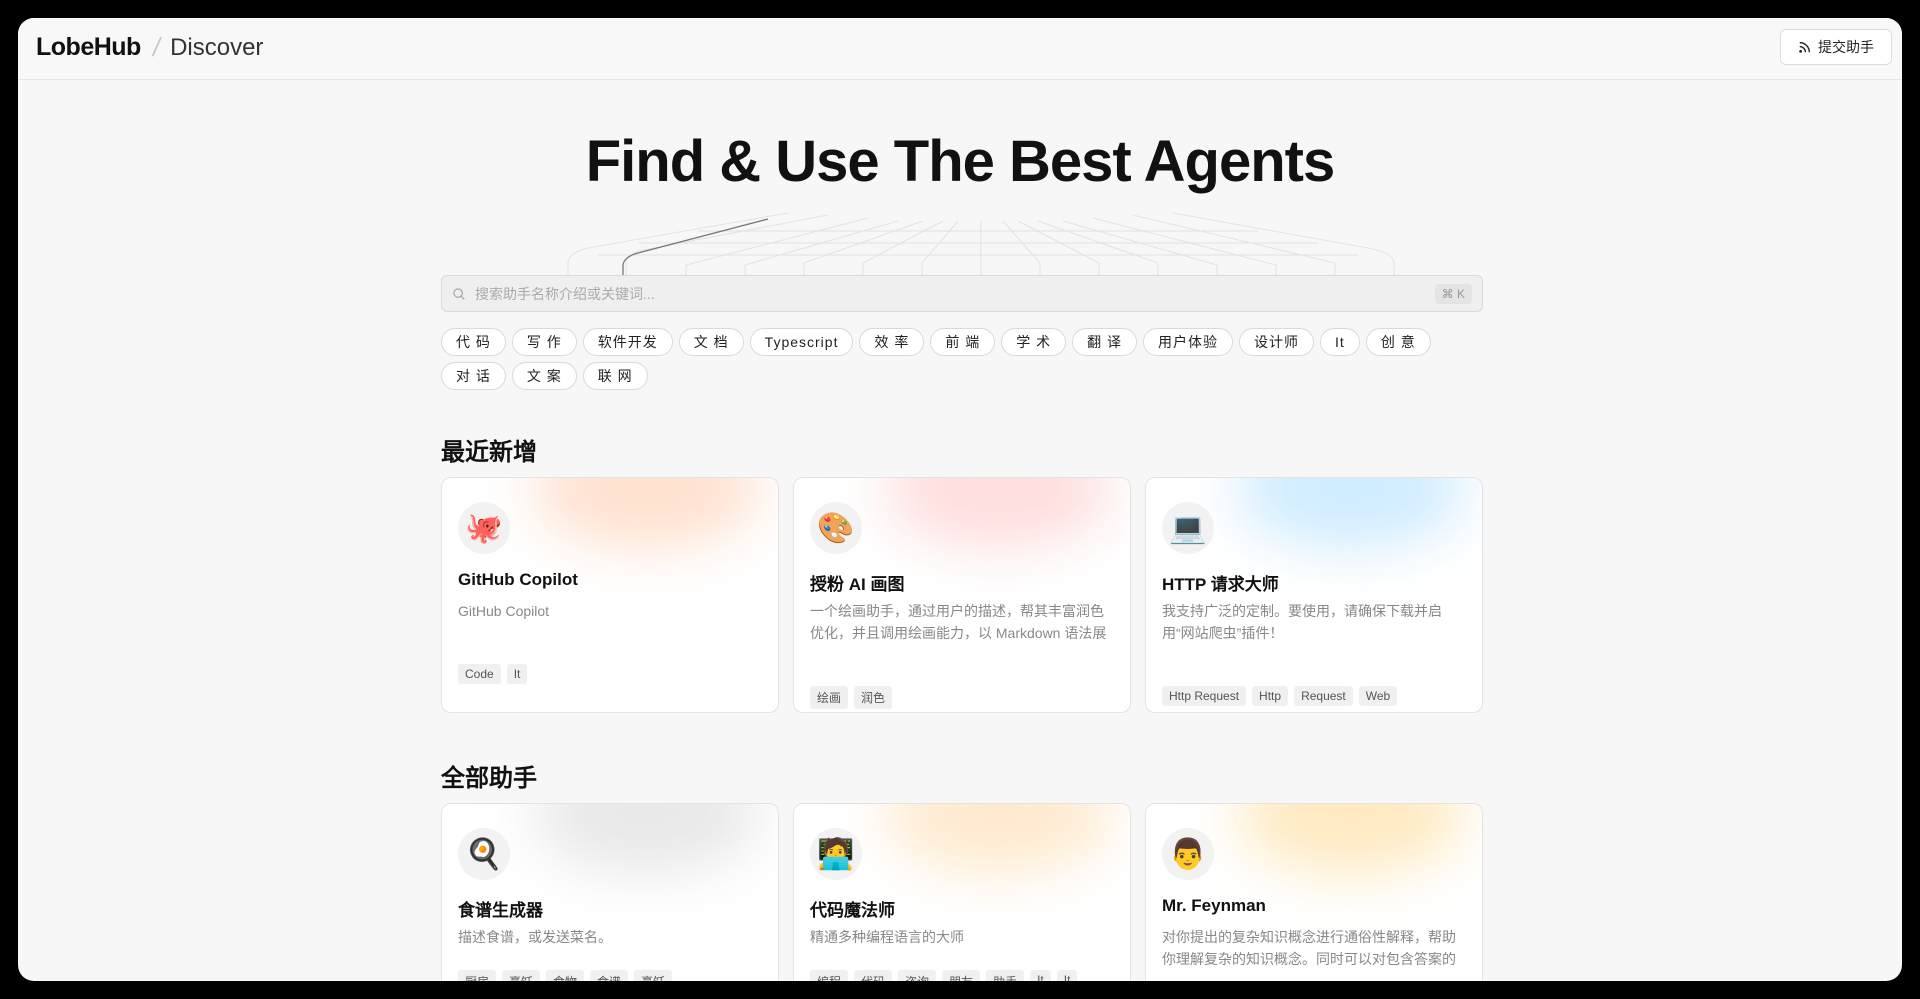  I want to click on page-name: Discover, so click(217, 47).